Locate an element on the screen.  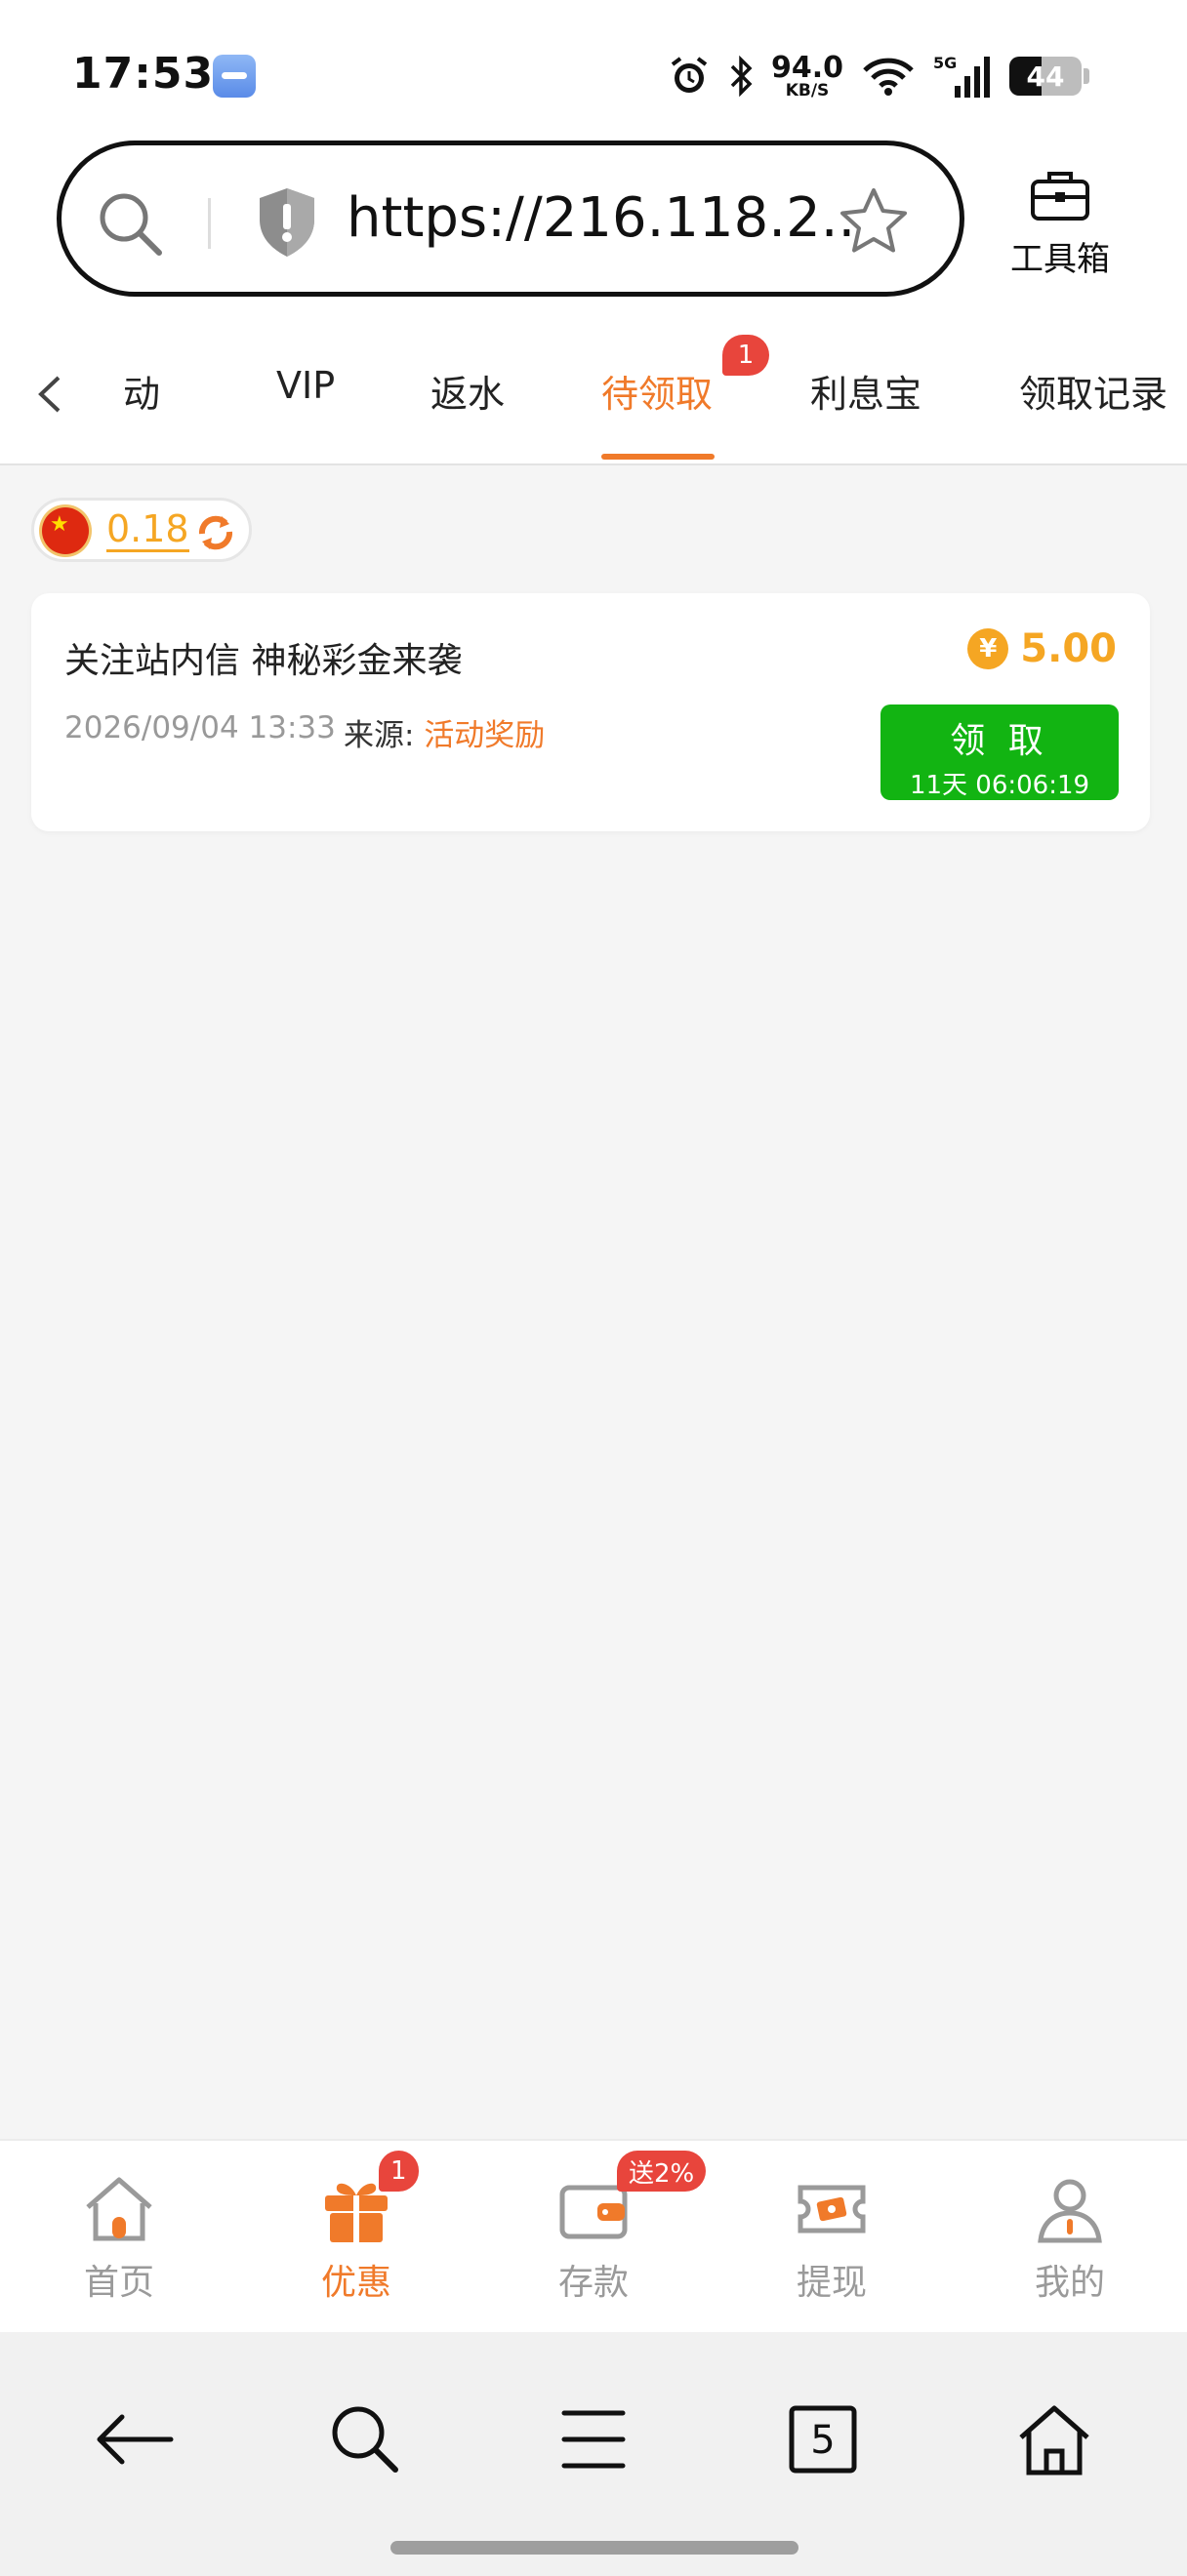
signal-icon: 5G is located at coordinates (962, 76).